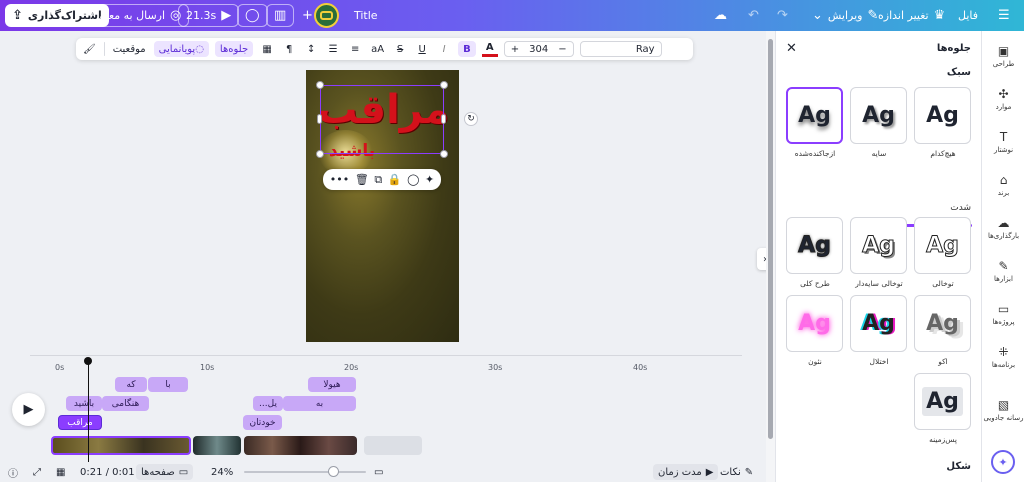 The image size is (1024, 482). What do you see at coordinates (28, 409) in the screenshot?
I see `timeline-play-button: ▶` at bounding box center [28, 409].